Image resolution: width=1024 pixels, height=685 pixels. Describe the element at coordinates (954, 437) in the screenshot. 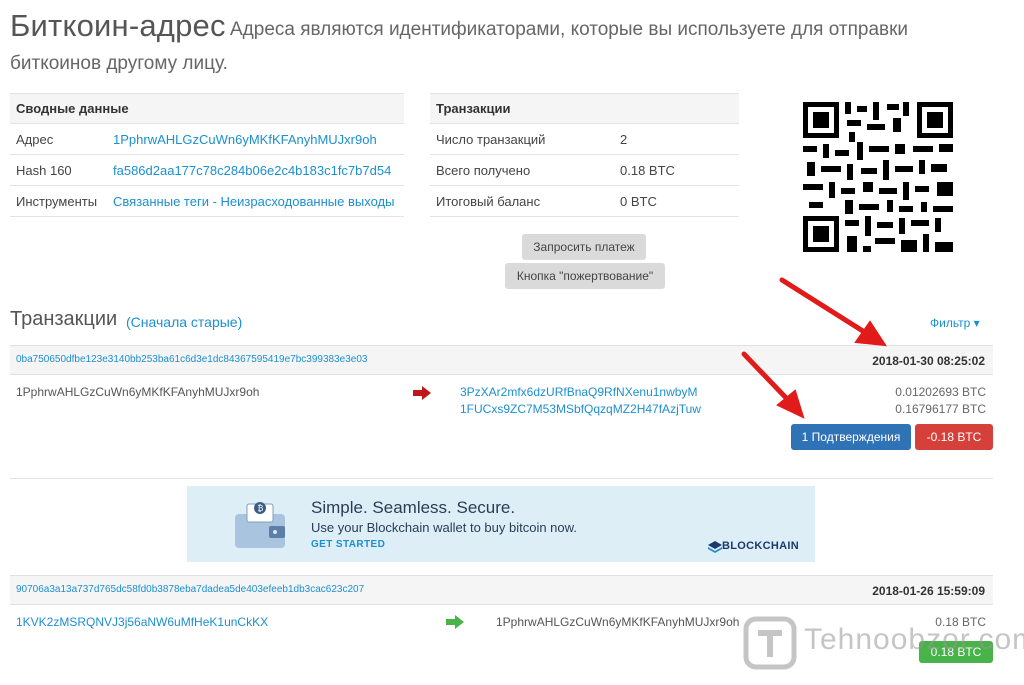

I see `tx-total-button: -0.18 BTC` at that location.